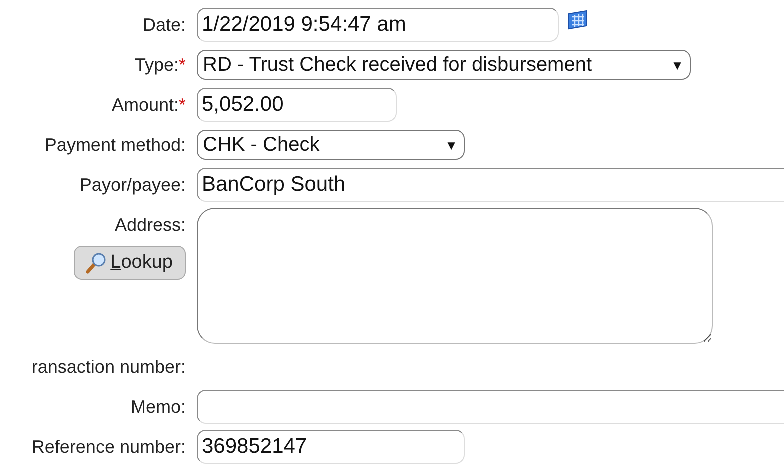 The width and height of the screenshot is (784, 476). What do you see at coordinates (578, 20) in the screenshot?
I see `calendar-icon` at bounding box center [578, 20].